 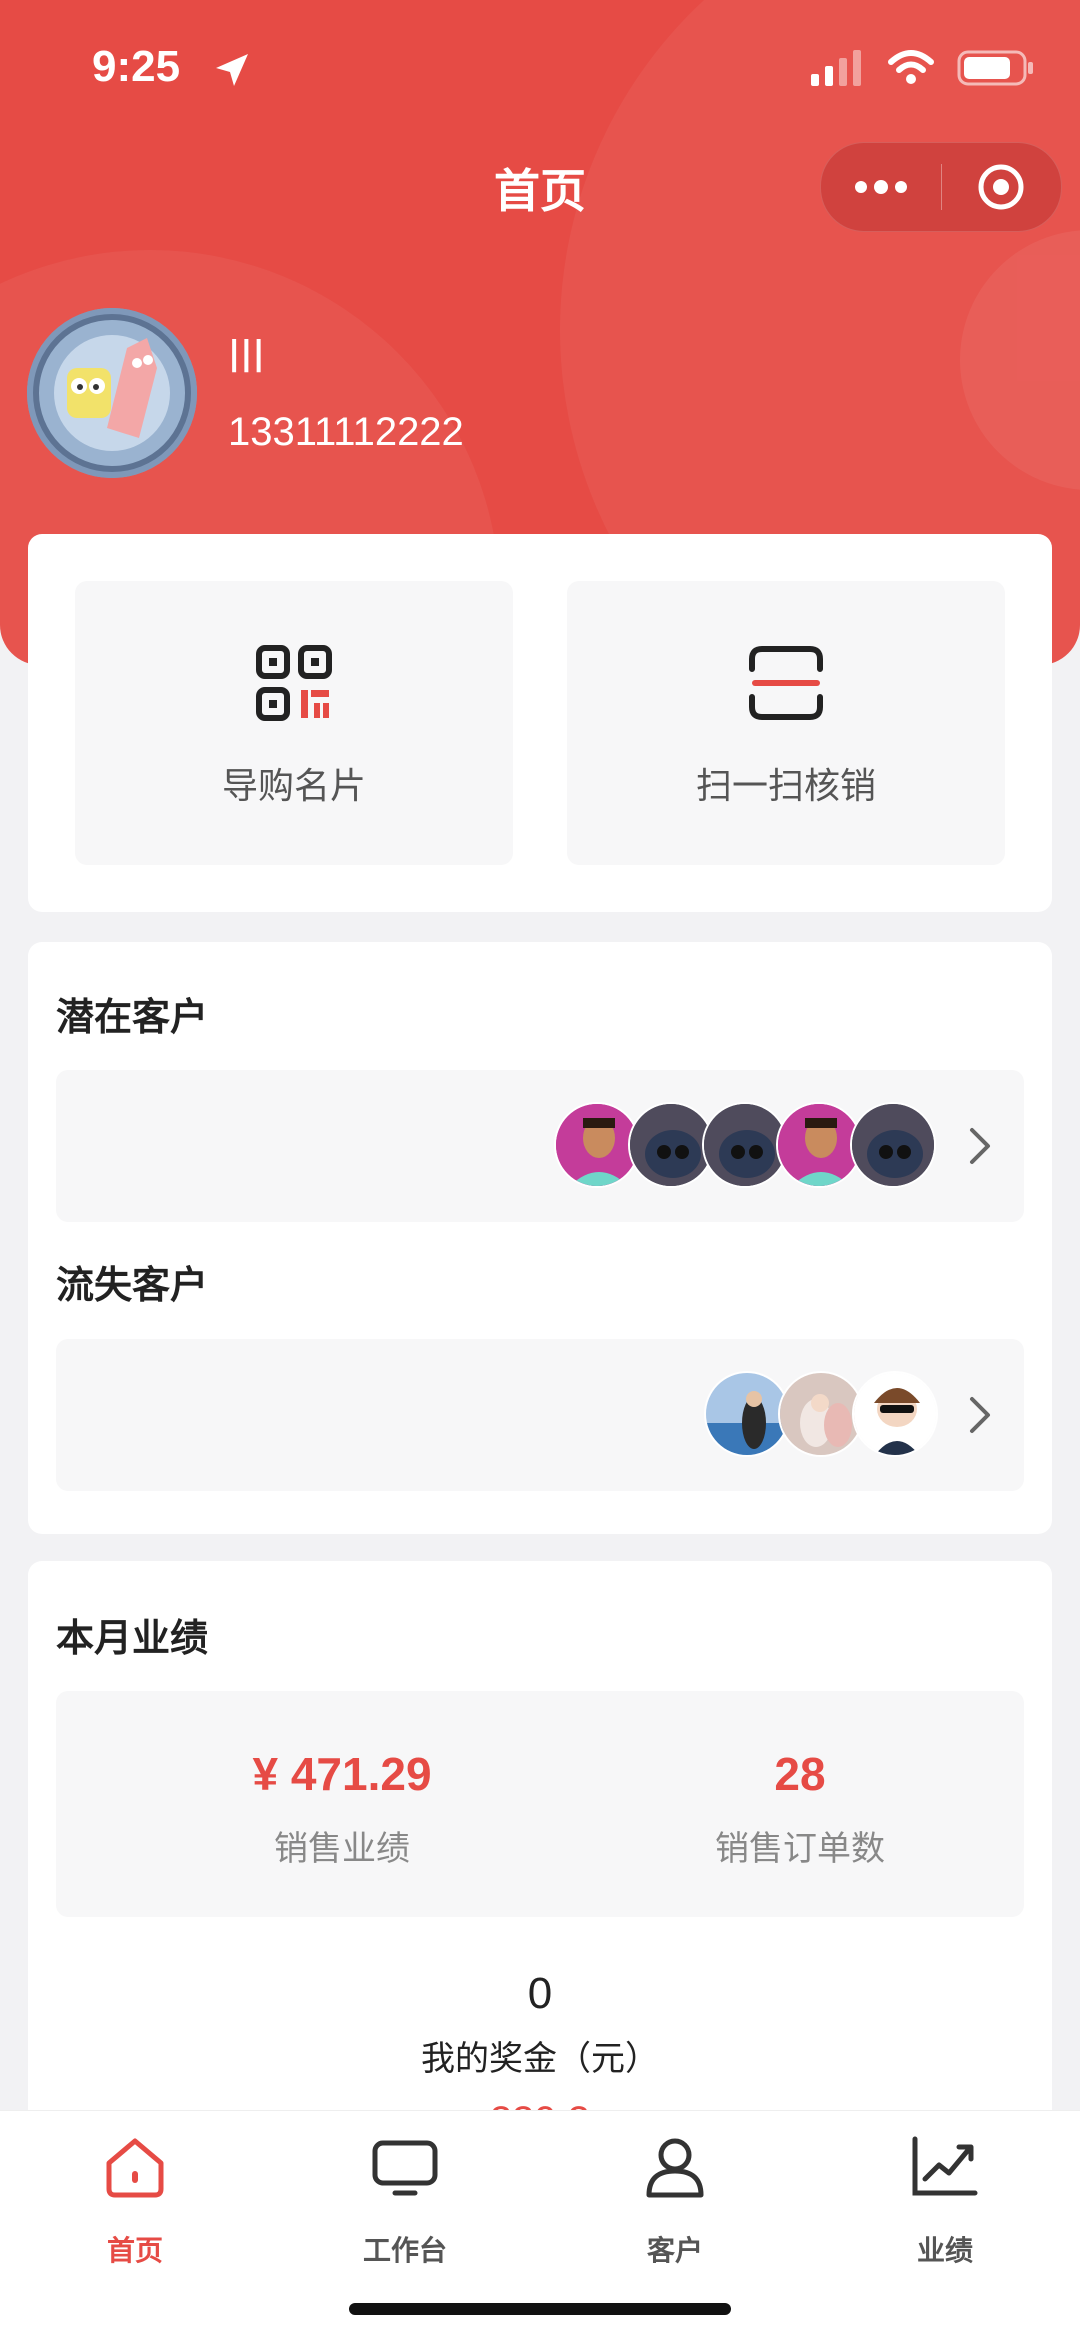 What do you see at coordinates (346, 432) in the screenshot?
I see `user-phone: 13311112222` at bounding box center [346, 432].